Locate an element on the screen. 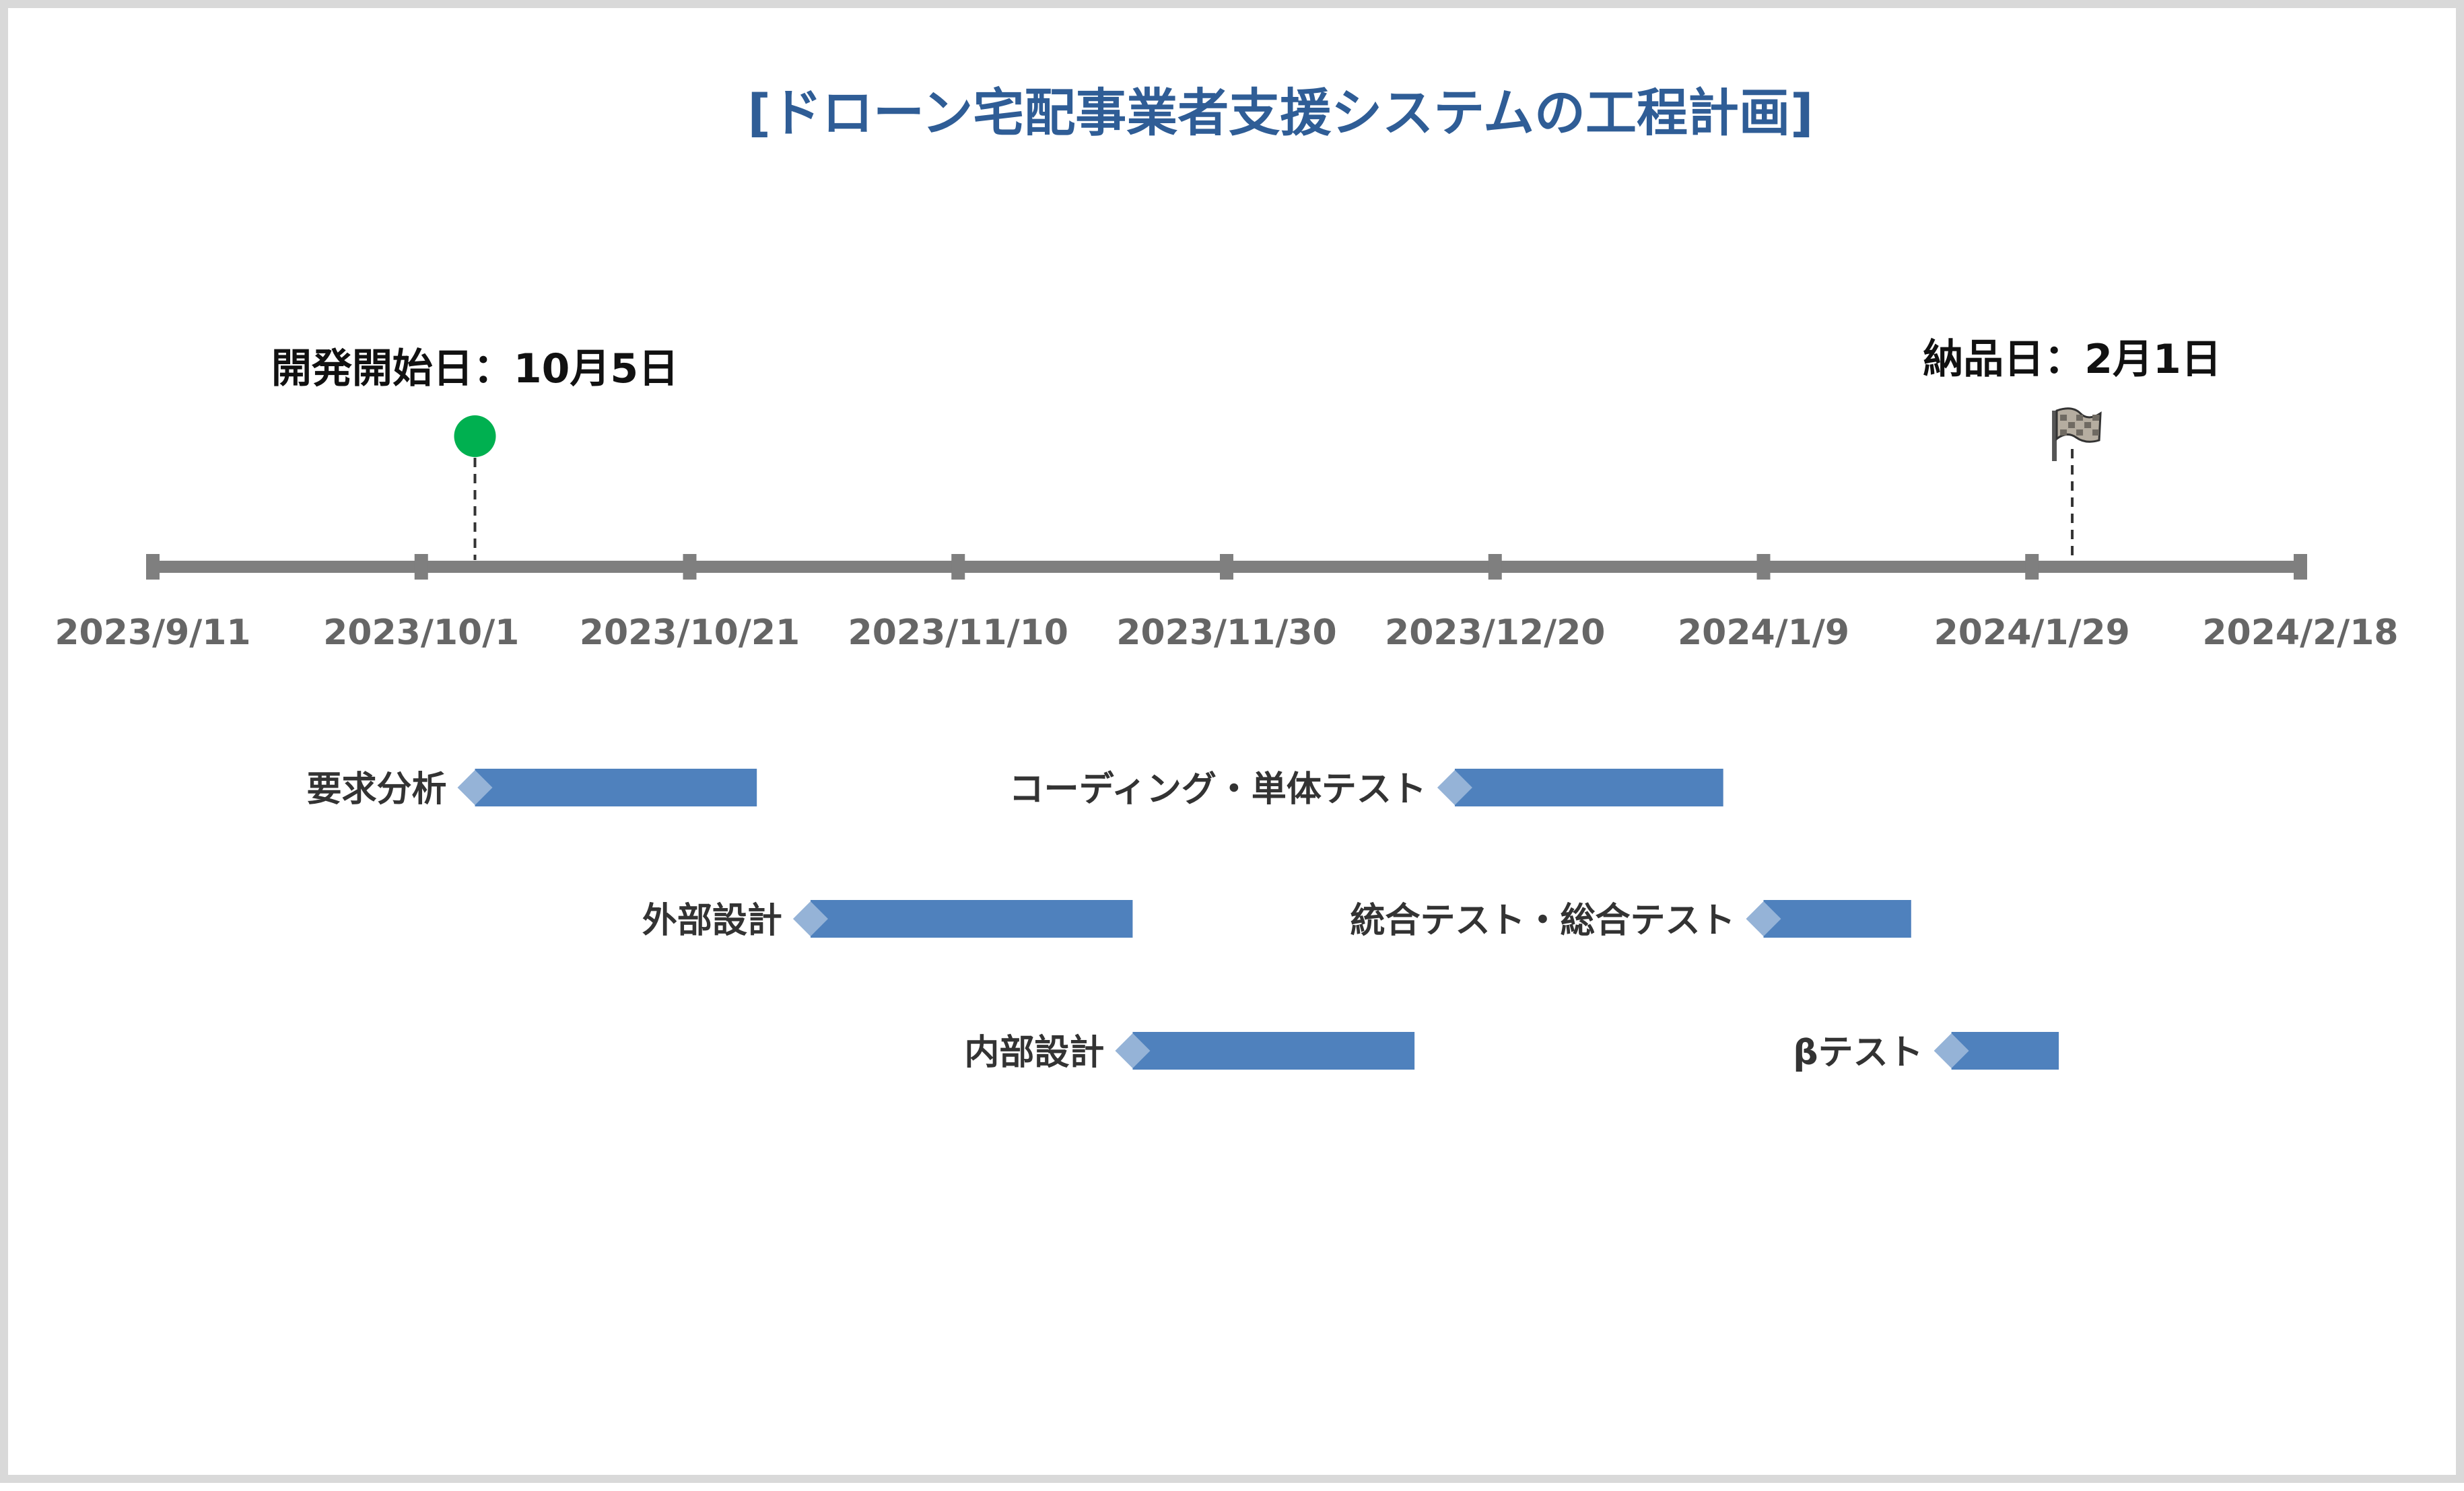  task-label: βテスト is located at coordinates (1858, 1053).